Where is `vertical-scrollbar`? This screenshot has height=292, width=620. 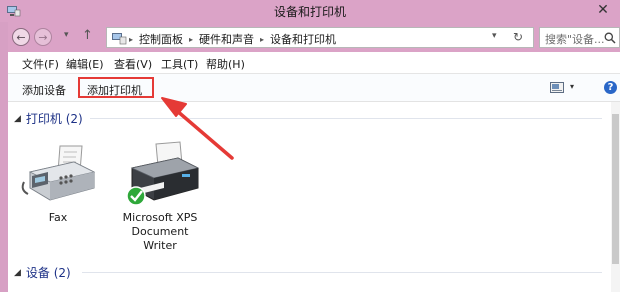 vertical-scrollbar is located at coordinates (615, 197).